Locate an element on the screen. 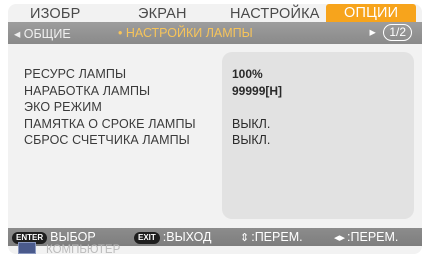  monitor-icon is located at coordinates (27, 248).